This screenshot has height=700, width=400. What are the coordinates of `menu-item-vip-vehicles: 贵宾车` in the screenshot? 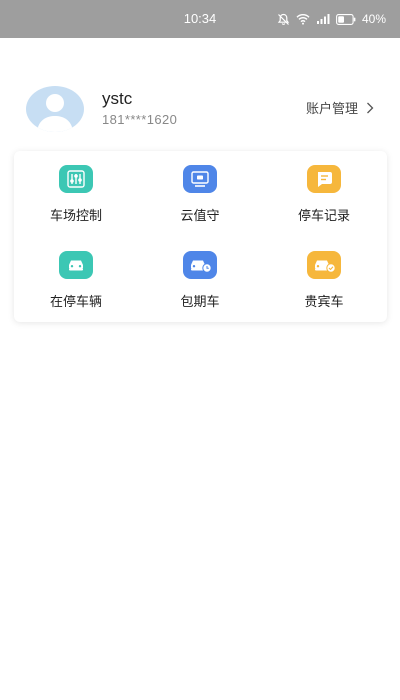 It's located at (324, 277).